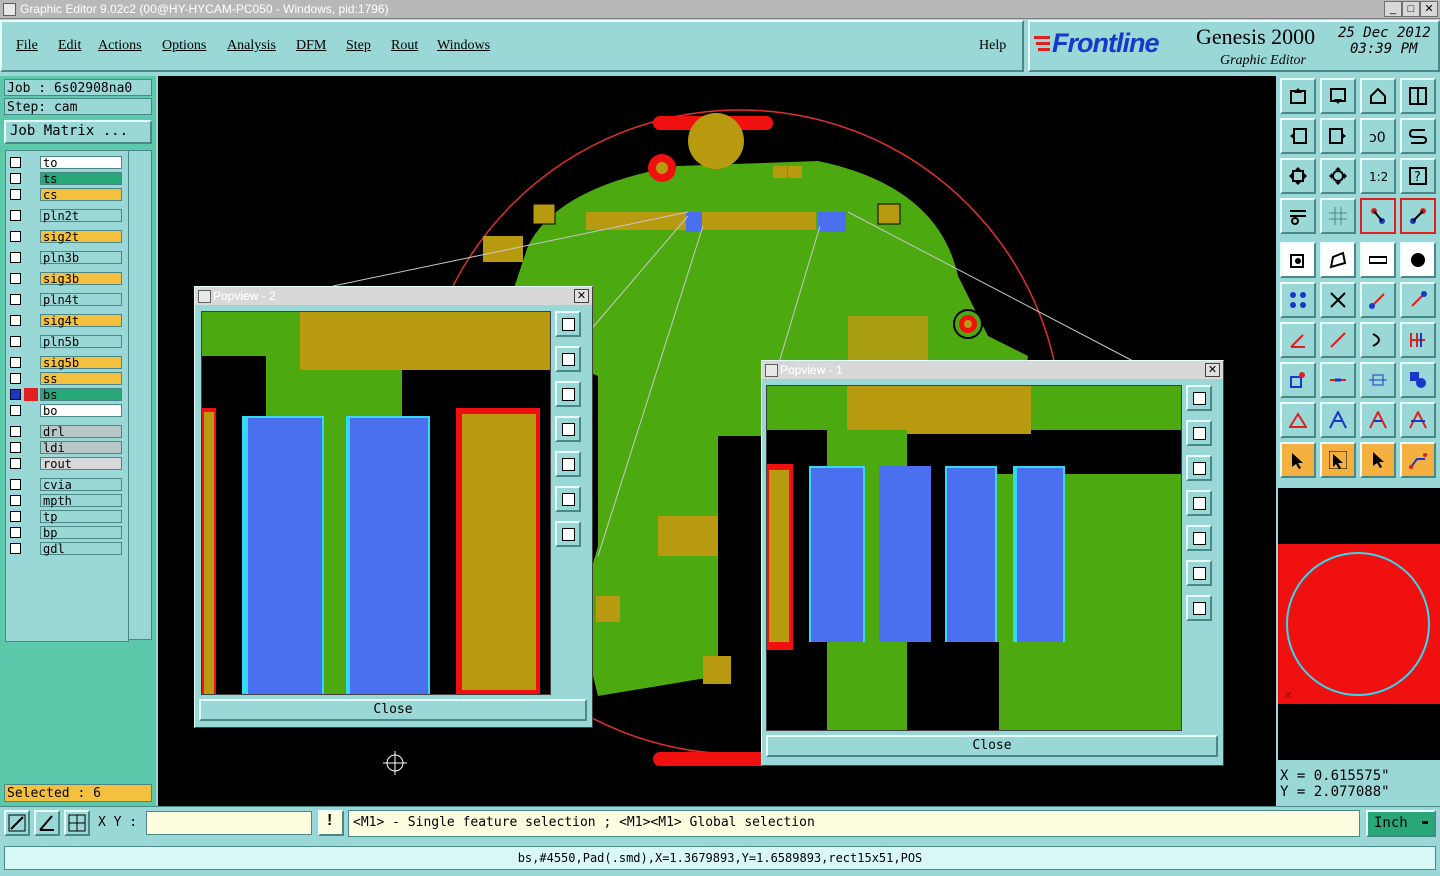 The image size is (1440, 876). What do you see at coordinates (1418, 340) in the screenshot?
I see `align-button` at bounding box center [1418, 340].